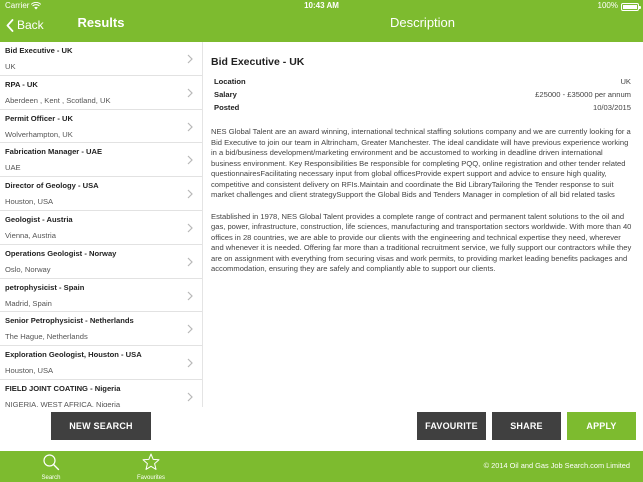 The height and width of the screenshot is (482, 643). What do you see at coordinates (227, 107) in the screenshot?
I see `posted-label: Posted` at bounding box center [227, 107].